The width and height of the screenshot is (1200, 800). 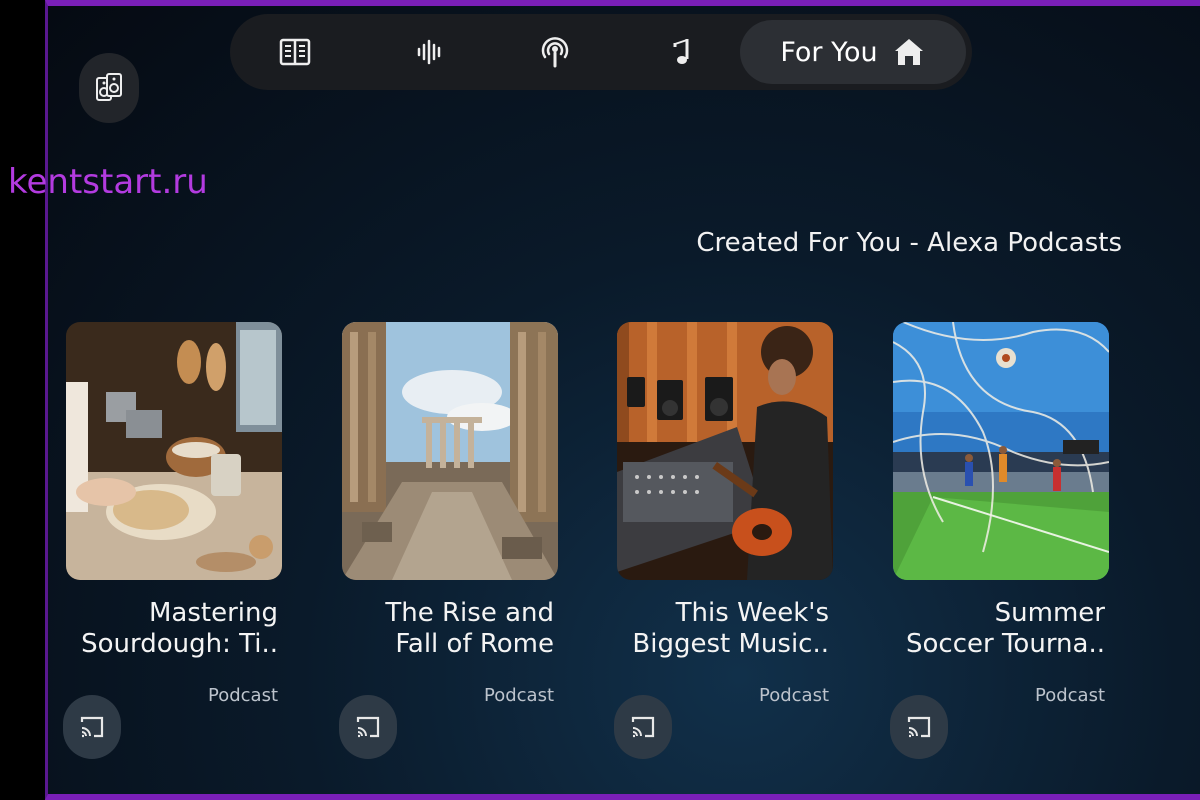 I want to click on speaker-icon, so click(x=109, y=87).